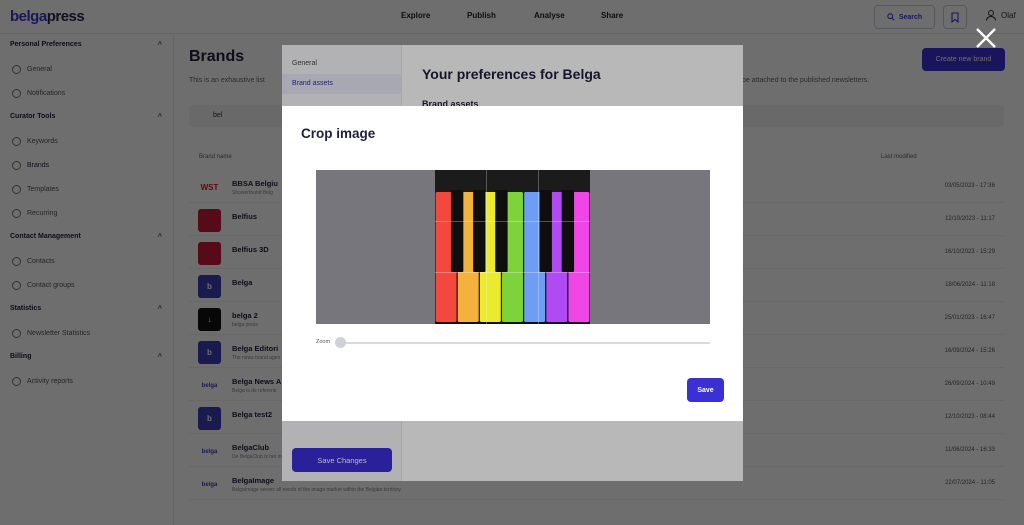 This screenshot has height=525, width=1024. Describe the element at coordinates (323, 342) in the screenshot. I see `zoom-label: Zoom` at that location.